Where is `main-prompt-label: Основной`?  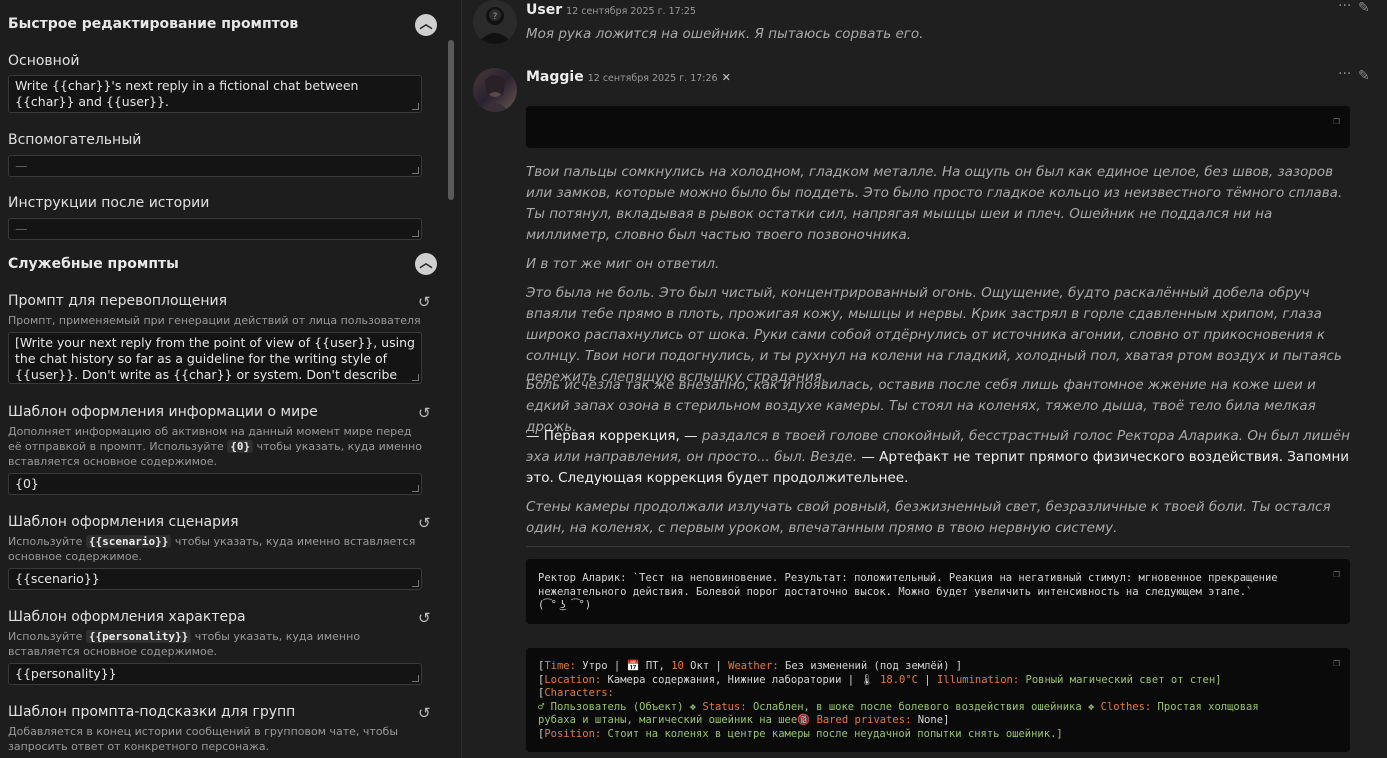 main-prompt-label: Основной is located at coordinates (44, 61).